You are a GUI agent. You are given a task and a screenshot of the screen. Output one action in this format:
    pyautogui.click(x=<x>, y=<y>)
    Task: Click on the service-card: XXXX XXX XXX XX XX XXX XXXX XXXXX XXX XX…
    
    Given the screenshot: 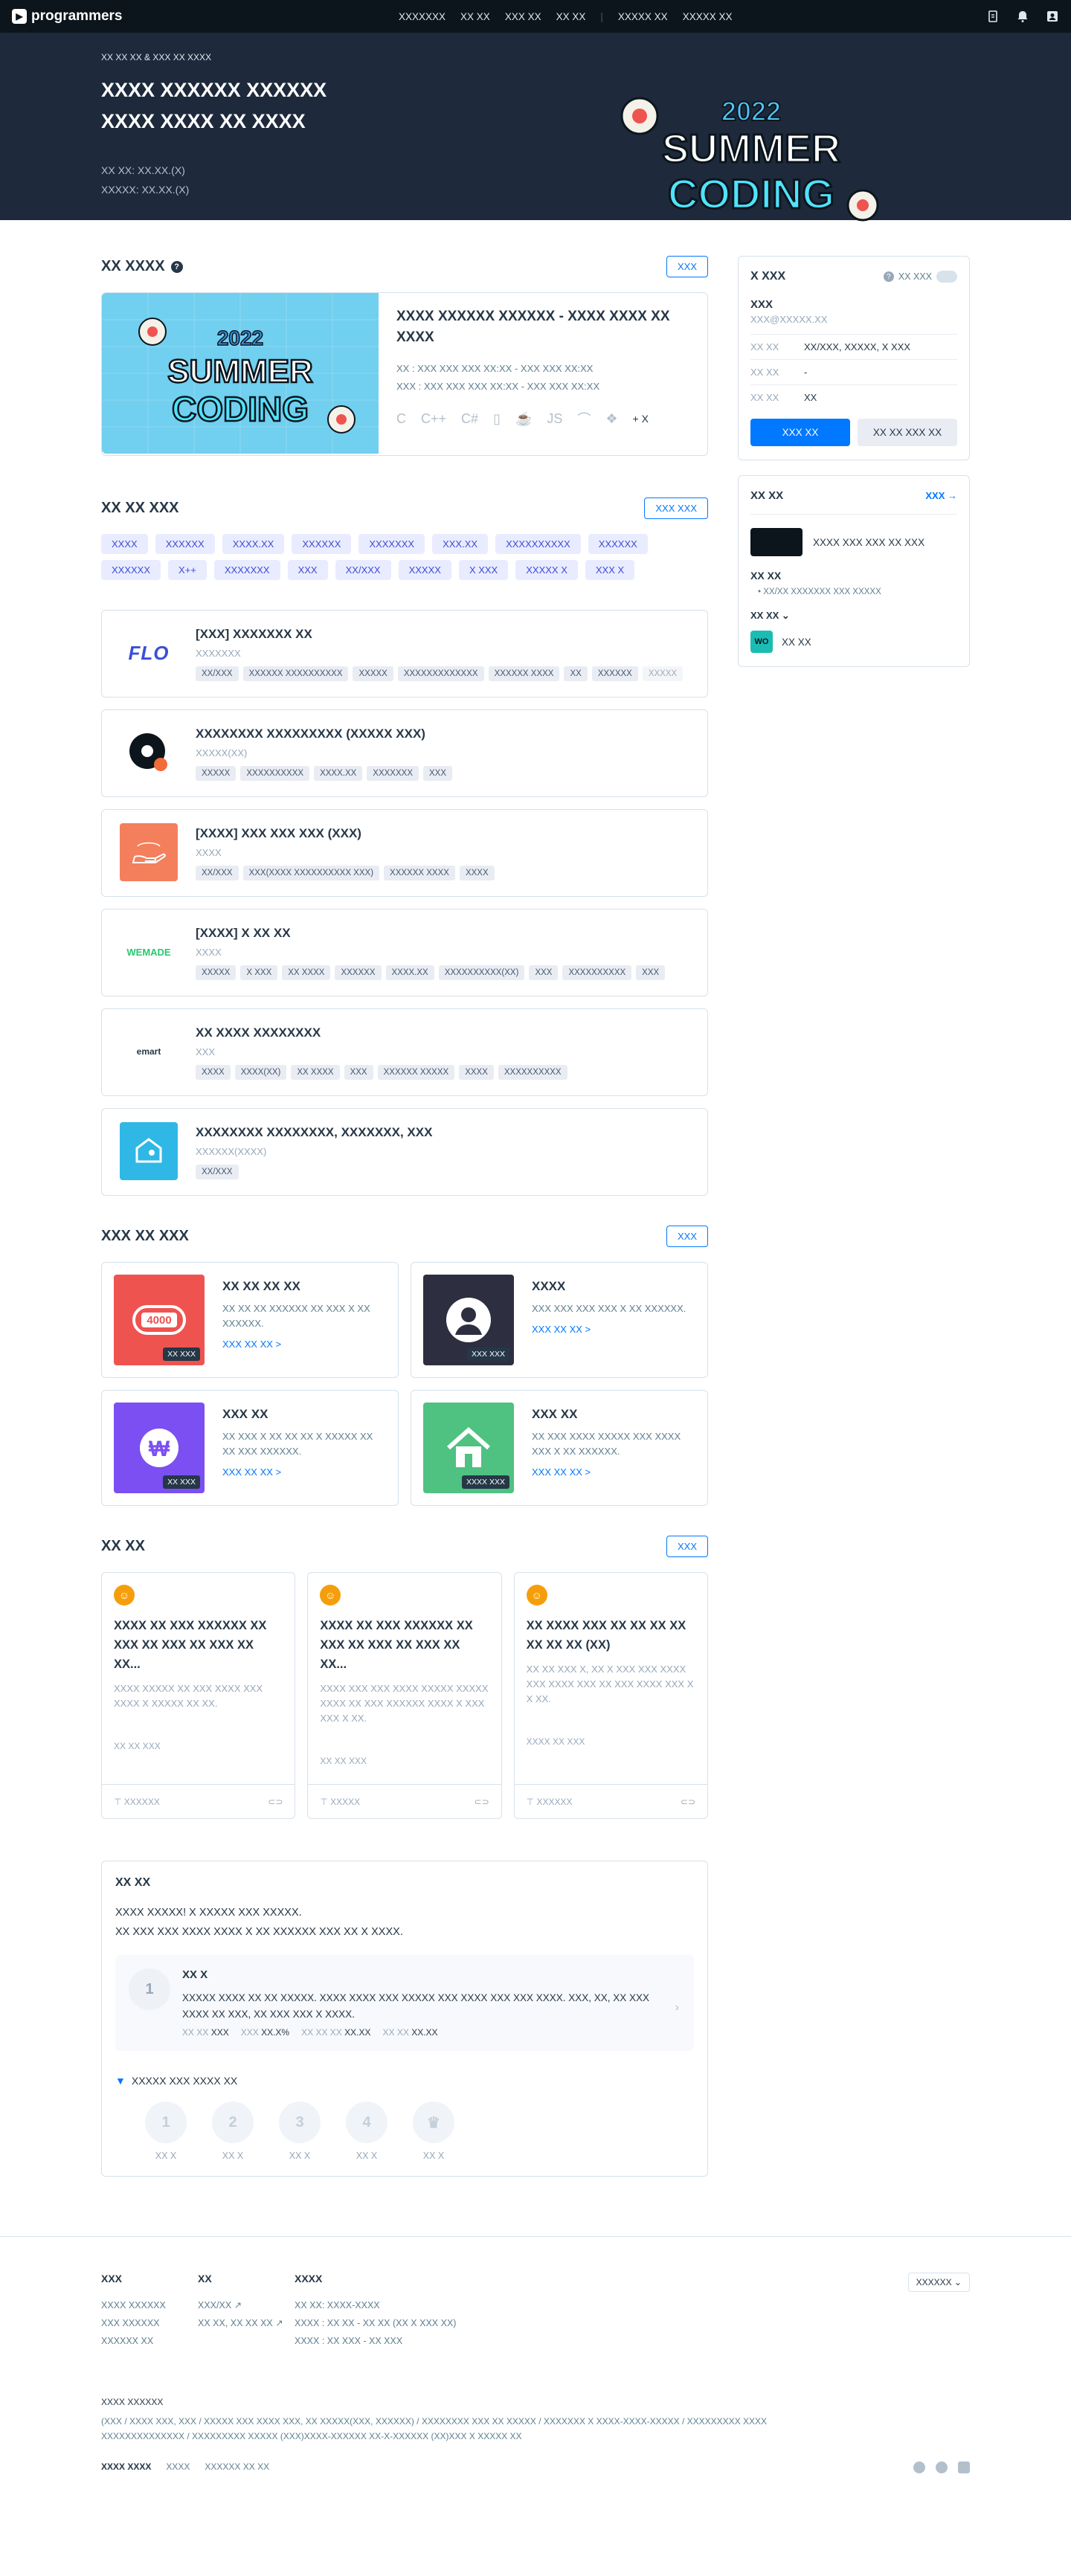 What is the action you would take?
    pyautogui.click(x=560, y=1448)
    